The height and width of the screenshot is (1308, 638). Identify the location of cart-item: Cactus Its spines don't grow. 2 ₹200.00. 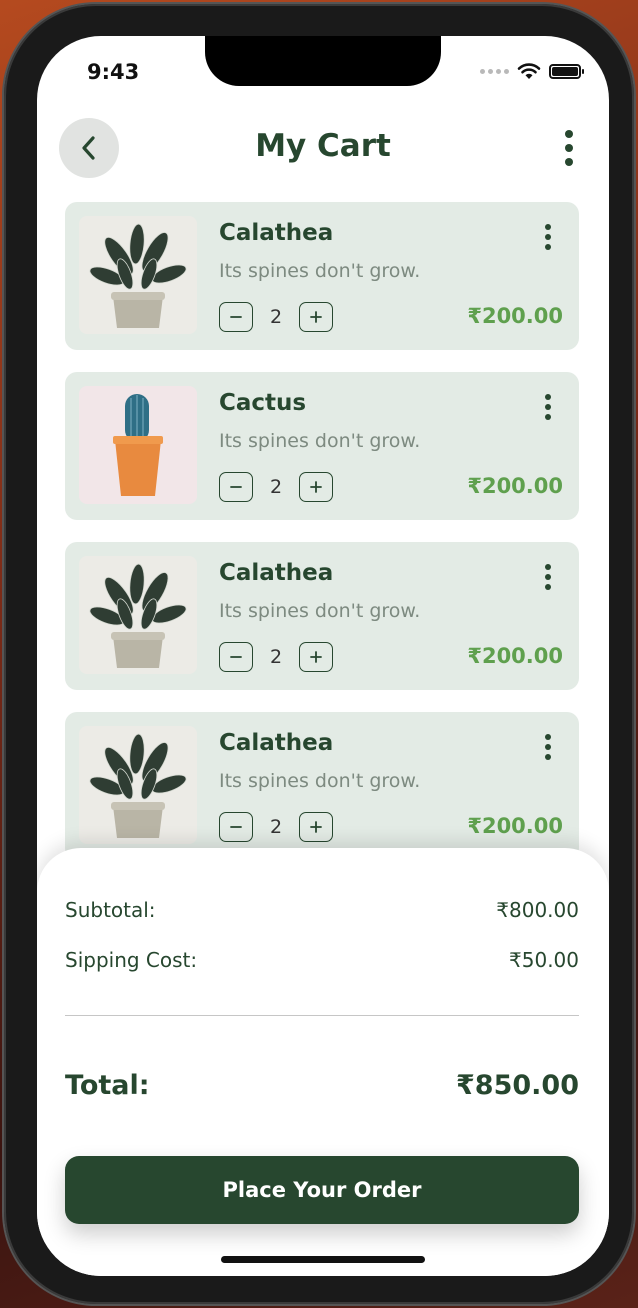
(322, 446).